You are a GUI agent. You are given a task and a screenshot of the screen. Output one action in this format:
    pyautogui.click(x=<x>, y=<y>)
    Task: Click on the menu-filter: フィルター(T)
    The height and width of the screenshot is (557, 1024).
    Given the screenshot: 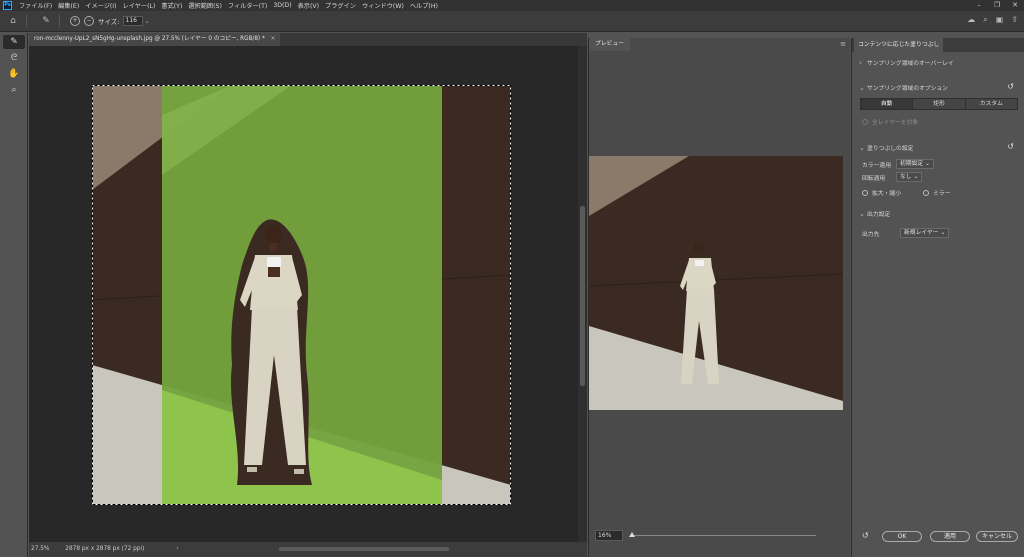 What is the action you would take?
    pyautogui.click(x=247, y=5)
    